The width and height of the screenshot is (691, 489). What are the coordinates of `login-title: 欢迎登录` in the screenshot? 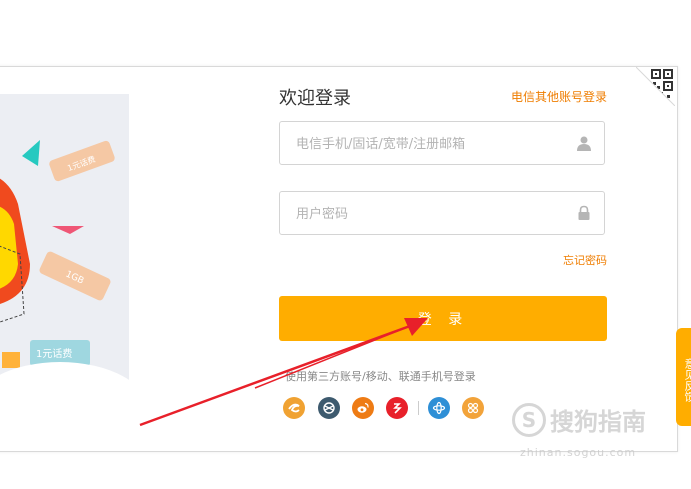 It's located at (315, 98).